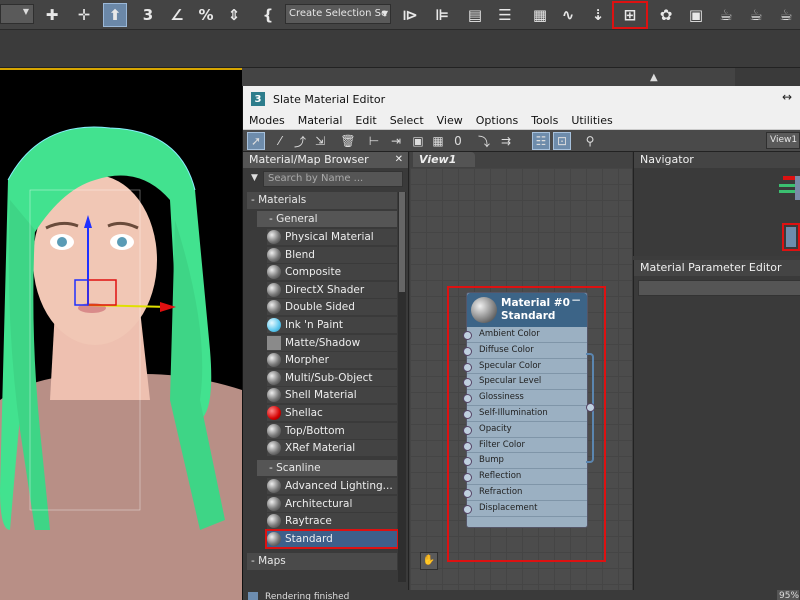 This screenshot has width=800, height=600. I want to click on list-item: Shell Material, so click(332, 395).